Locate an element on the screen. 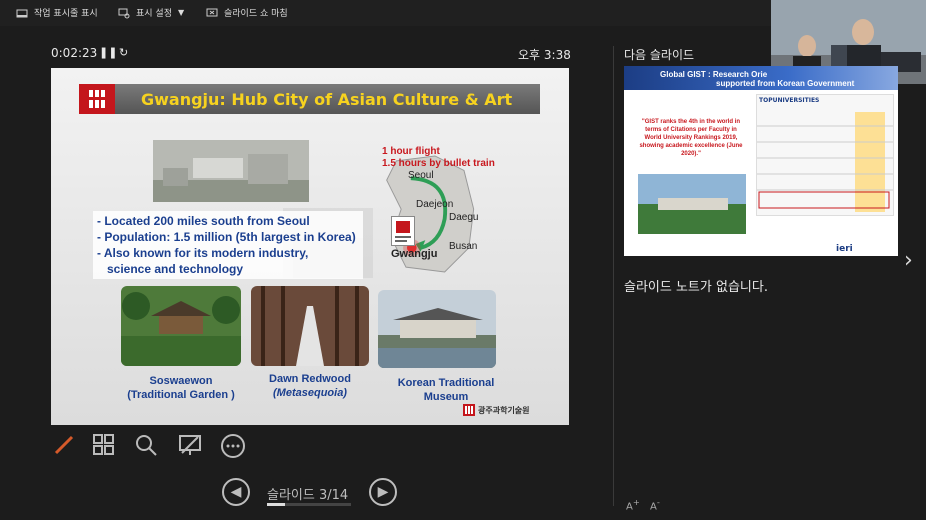 The width and height of the screenshot is (926, 520). topuniversities-logo: TOPUNIVERSITIES is located at coordinates (789, 100).